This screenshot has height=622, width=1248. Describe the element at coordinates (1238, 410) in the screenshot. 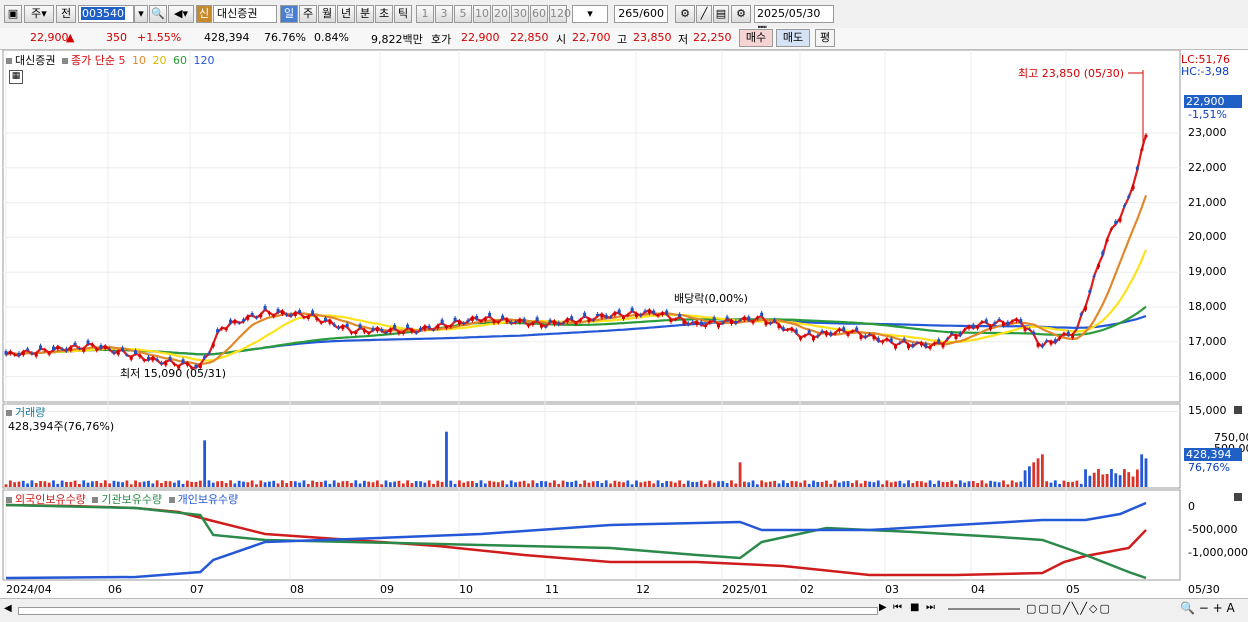

I see `volume-panel-close-icon` at that location.